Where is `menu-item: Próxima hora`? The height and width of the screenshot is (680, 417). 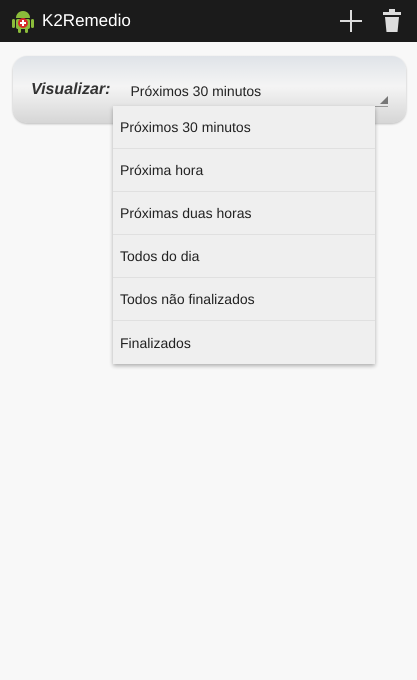
menu-item: Próxima hora is located at coordinates (244, 170).